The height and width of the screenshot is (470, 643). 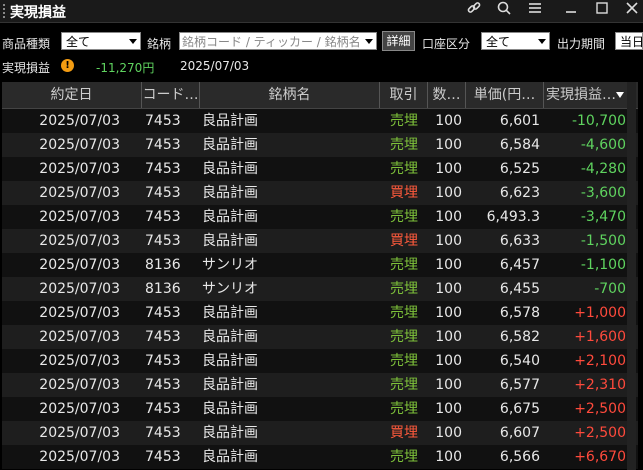 I want to click on symbol-search-placeholder: 銘柄コード / ティッカー / 銘柄名, so click(x=271, y=42).